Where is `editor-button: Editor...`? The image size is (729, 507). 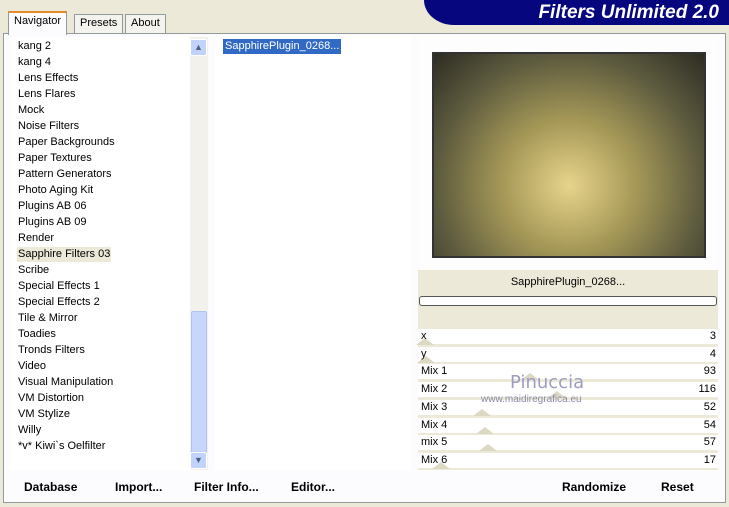
editor-button: Editor... is located at coordinates (313, 487).